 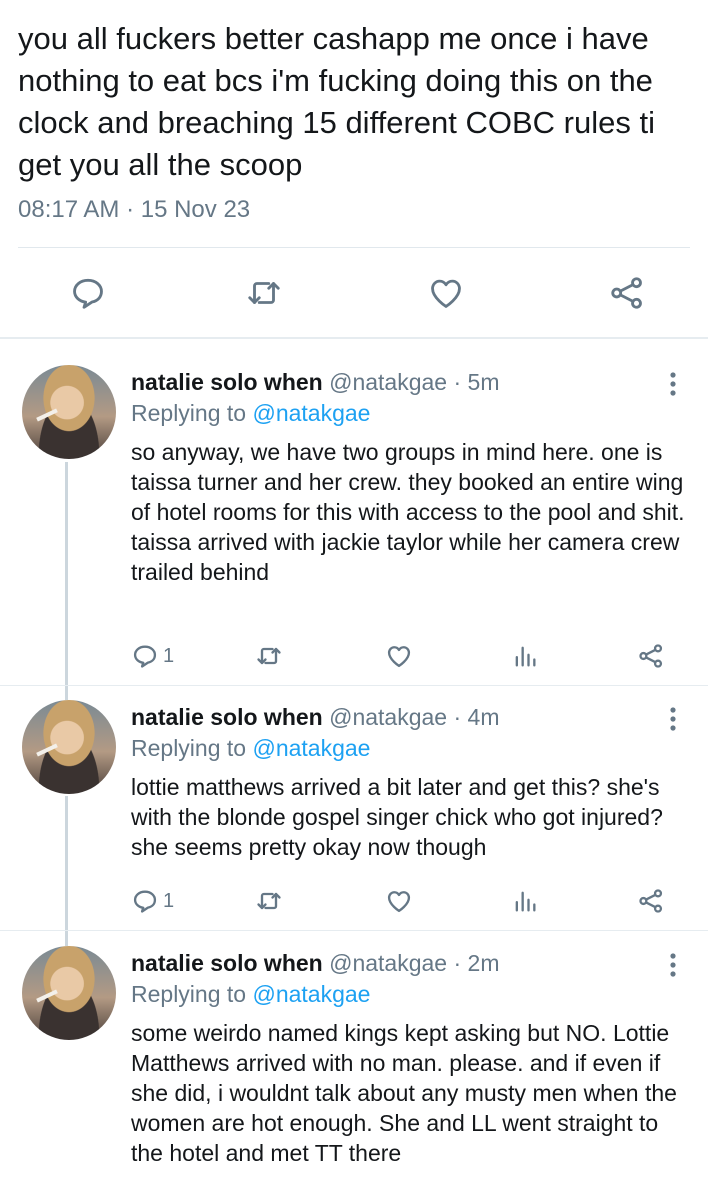 What do you see at coordinates (477, 717) in the screenshot?
I see `relative-time: · 4m` at bounding box center [477, 717].